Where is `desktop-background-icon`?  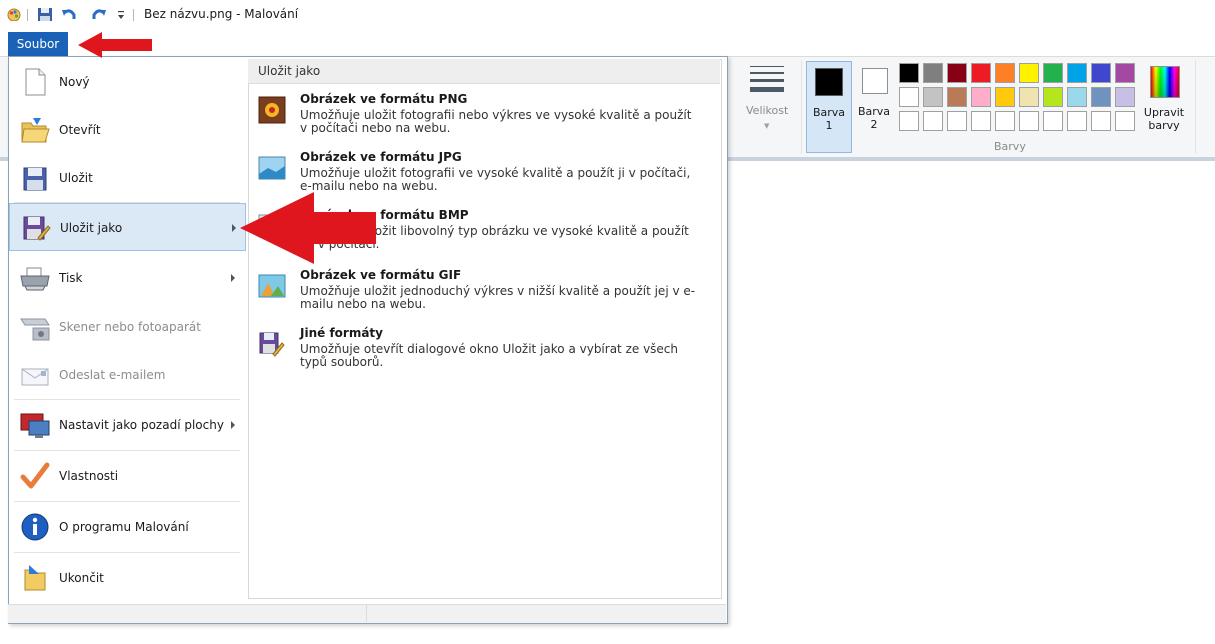
desktop-background-icon is located at coordinates (35, 425).